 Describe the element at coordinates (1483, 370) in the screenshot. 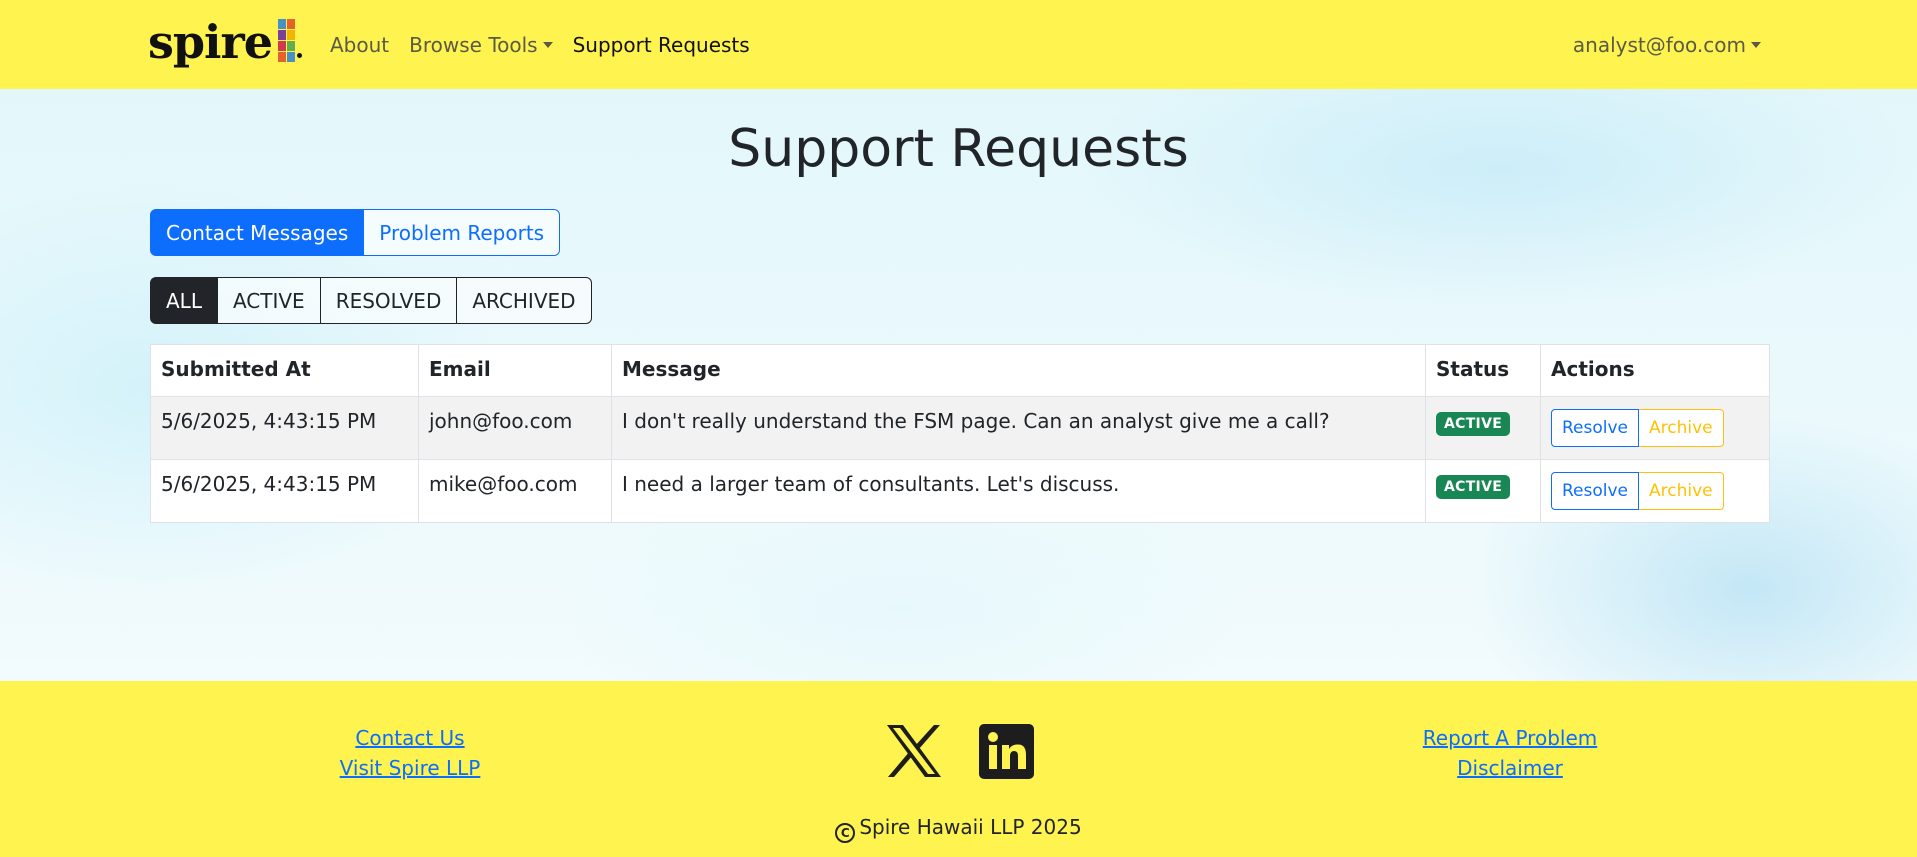

I see `header-status: Status` at that location.